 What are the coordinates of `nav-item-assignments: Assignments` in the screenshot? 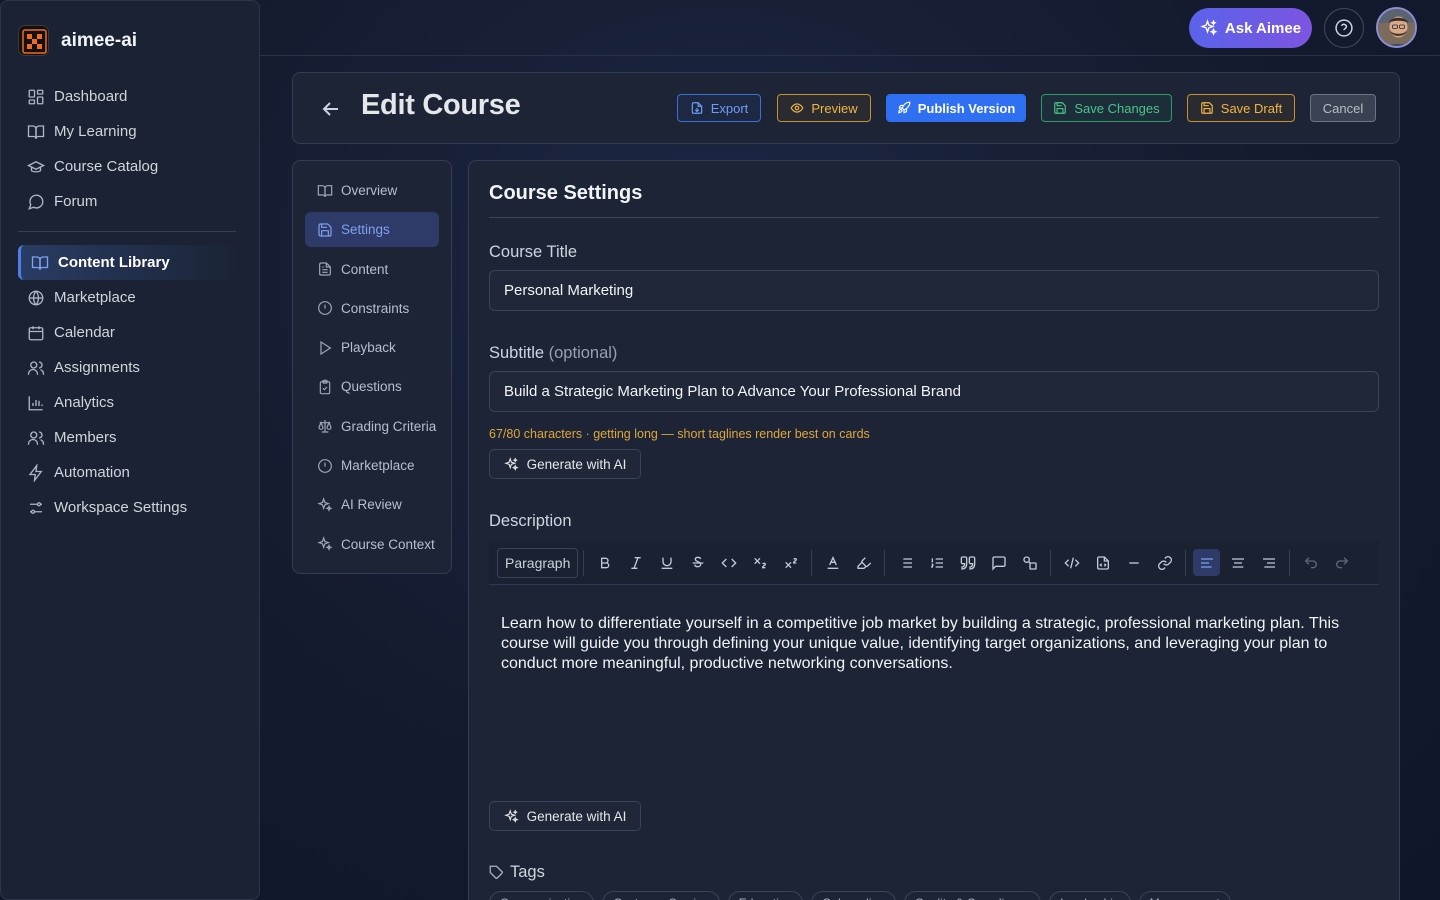 It's located at (127, 367).